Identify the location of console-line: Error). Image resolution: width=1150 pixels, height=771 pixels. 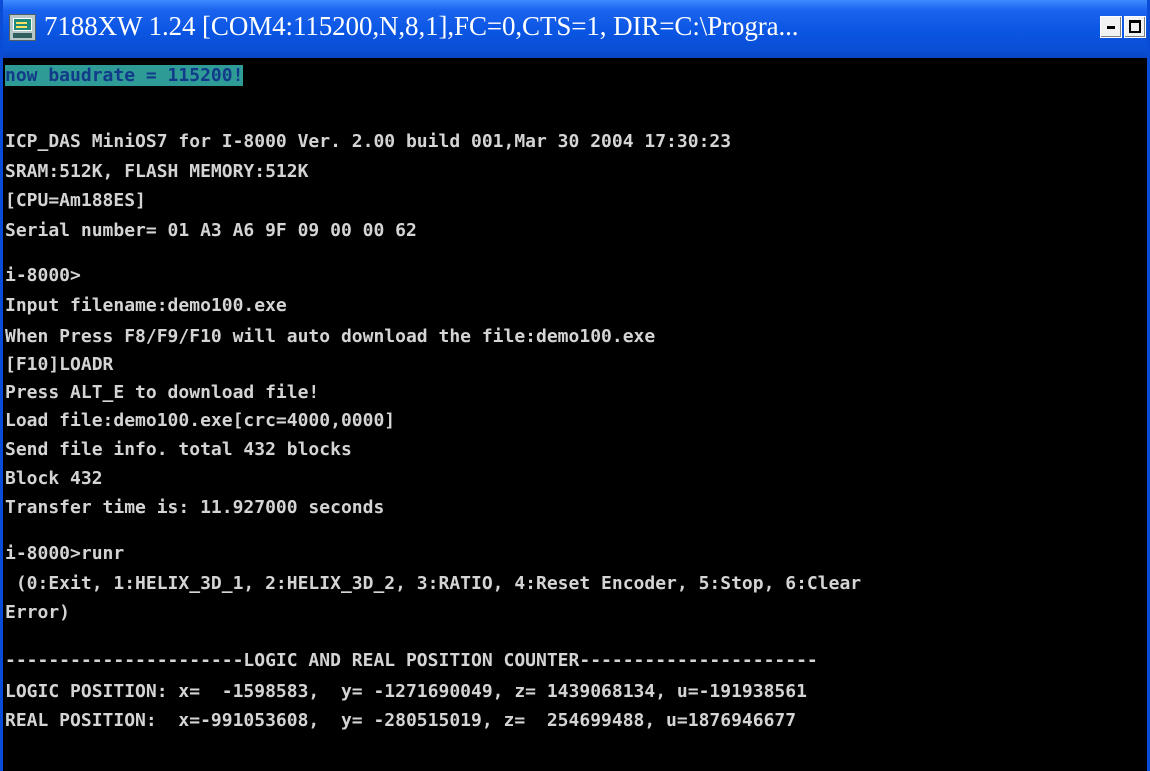
(38, 612).